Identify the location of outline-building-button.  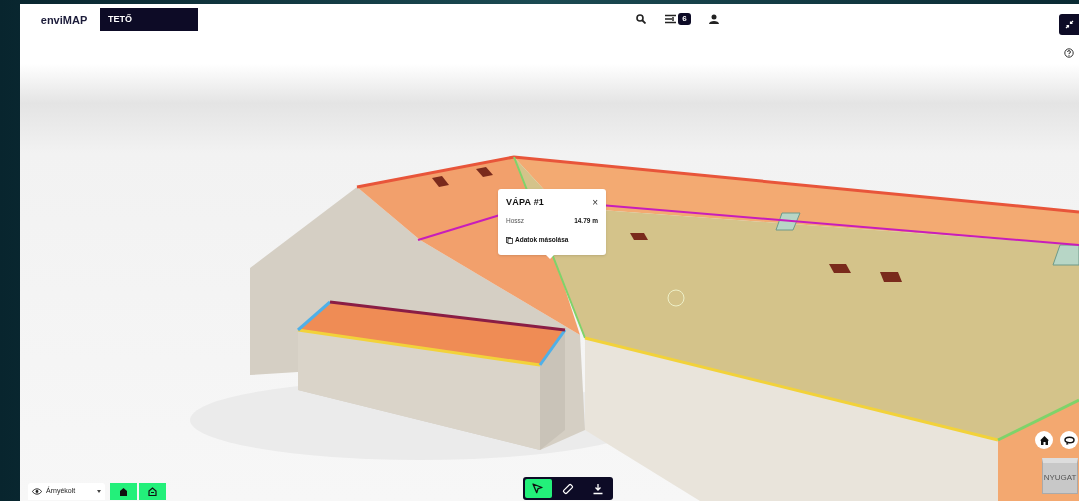
(152, 491).